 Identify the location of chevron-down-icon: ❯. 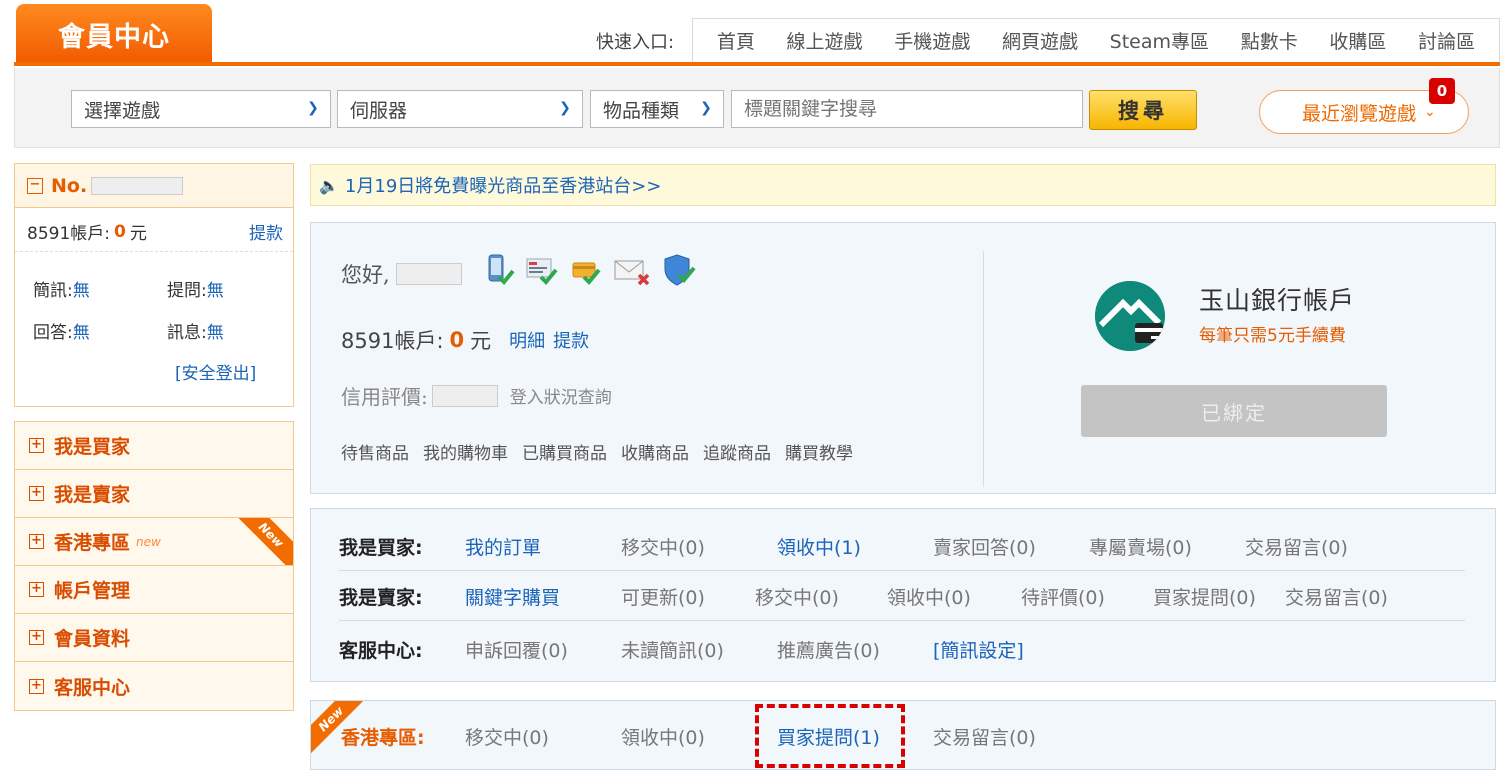
(565, 108).